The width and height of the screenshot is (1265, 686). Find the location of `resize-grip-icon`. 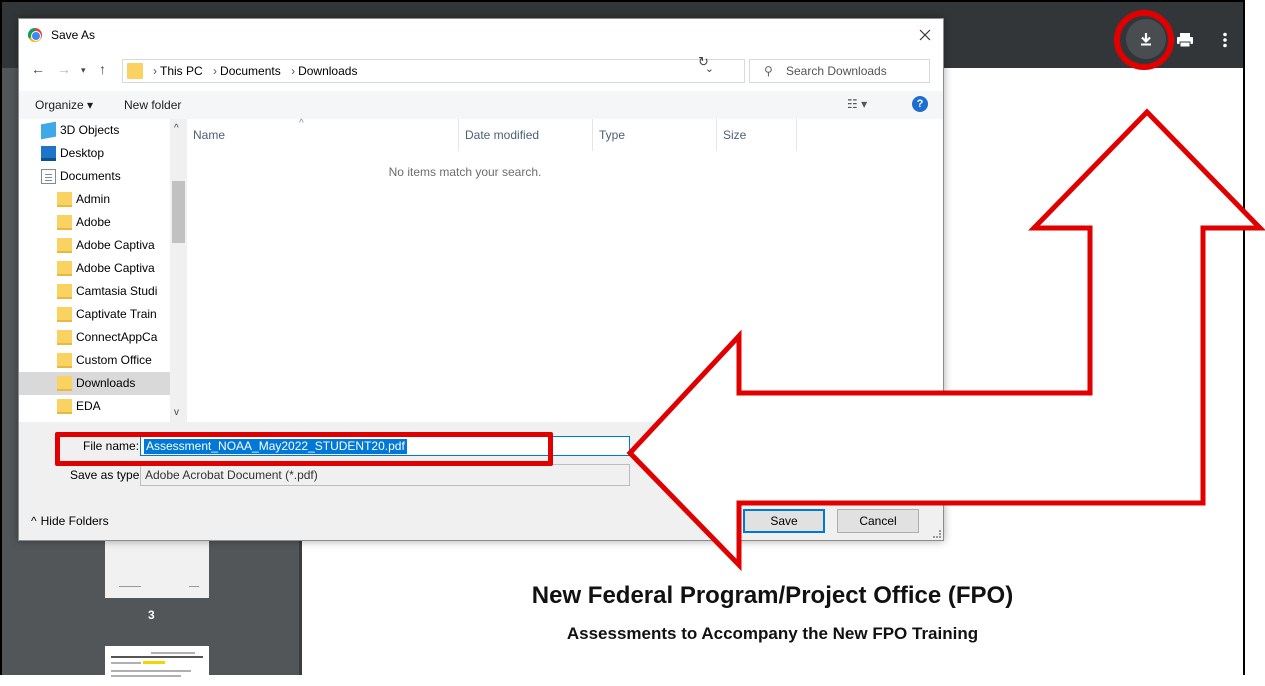

resize-grip-icon is located at coordinates (937, 534).